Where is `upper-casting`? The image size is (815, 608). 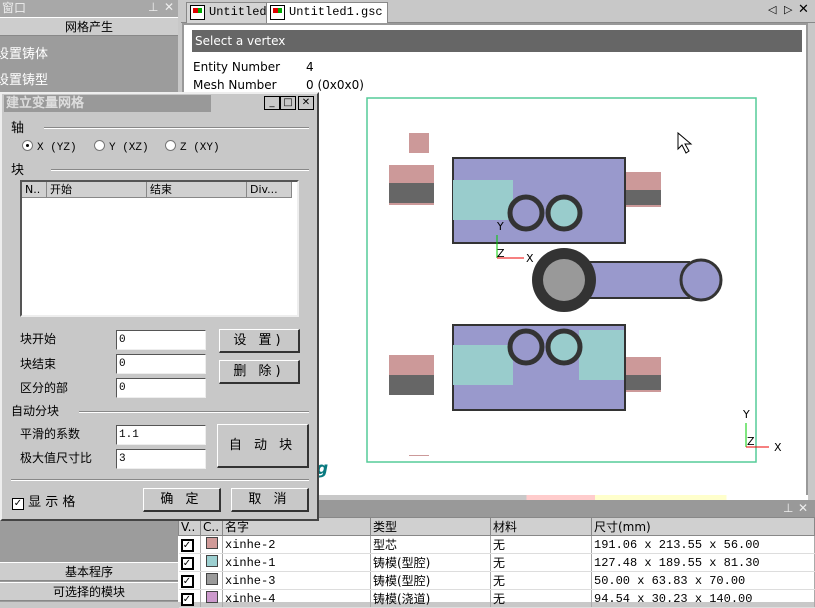 upper-casting is located at coordinates (525, 188).